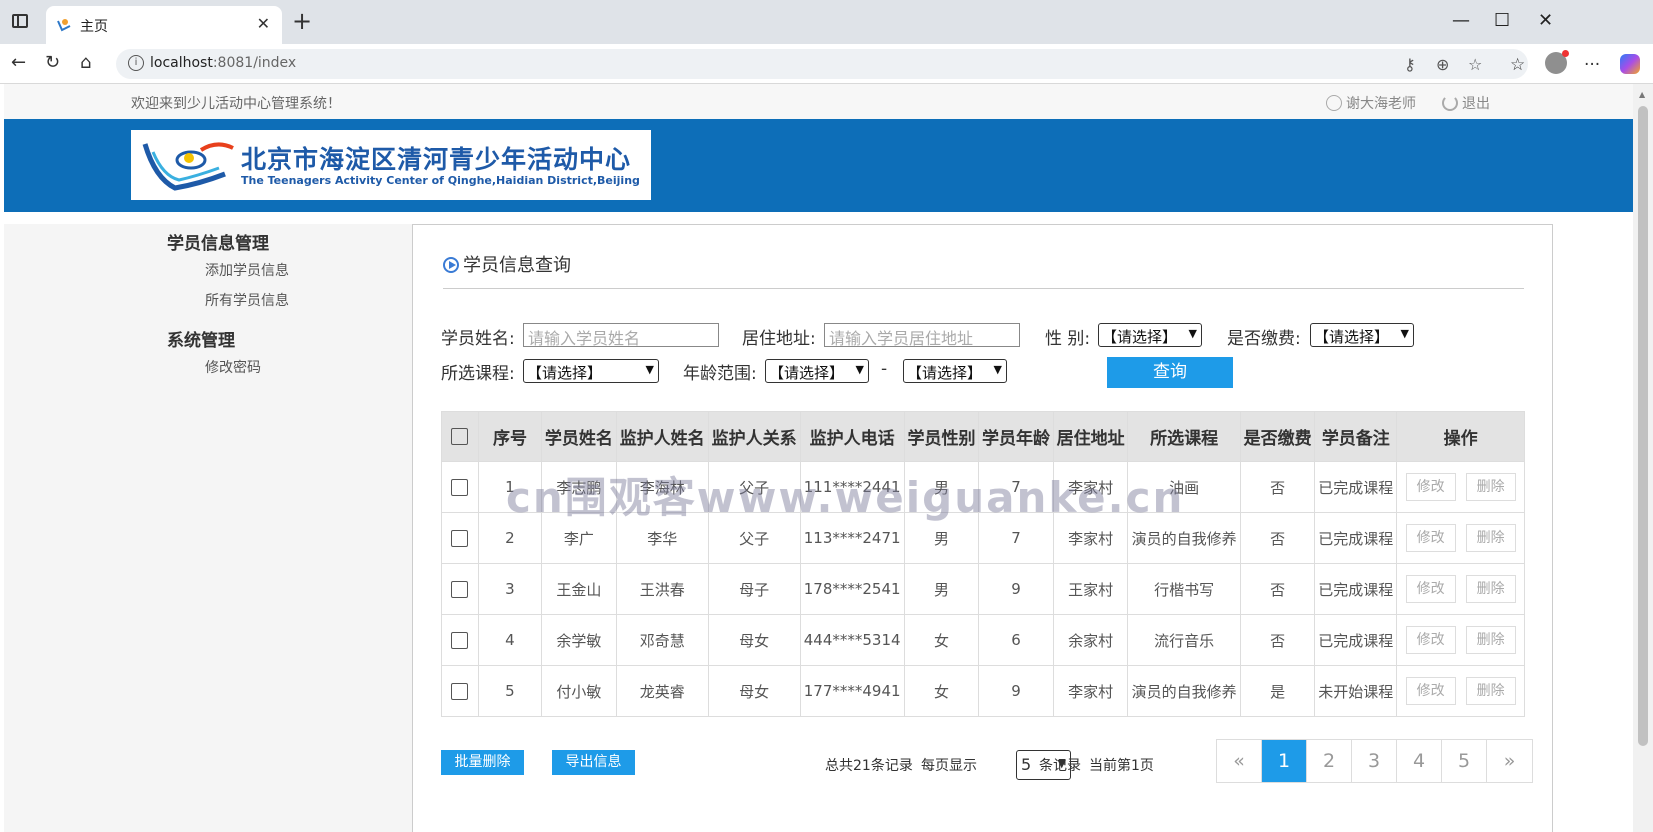 The height and width of the screenshot is (832, 1653). What do you see at coordinates (662, 436) in the screenshot?
I see `column-header: 监护人姓名` at bounding box center [662, 436].